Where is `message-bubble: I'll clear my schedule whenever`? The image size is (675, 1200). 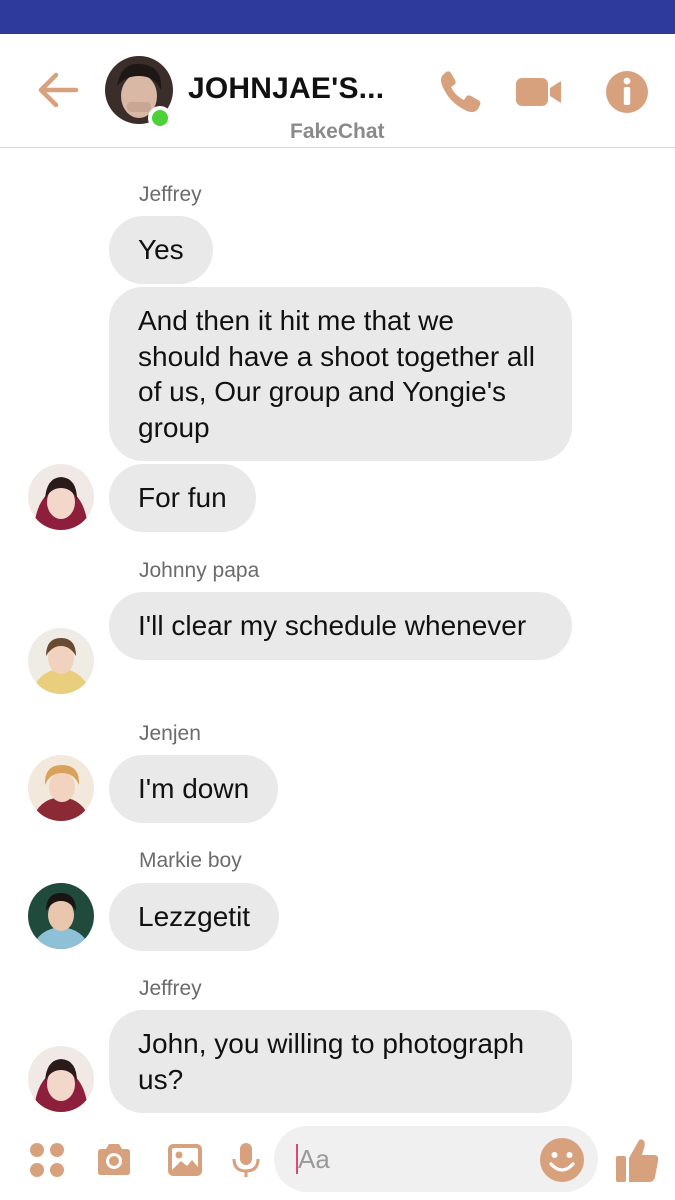
message-bubble: I'll clear my schedule whenever is located at coordinates (340, 626).